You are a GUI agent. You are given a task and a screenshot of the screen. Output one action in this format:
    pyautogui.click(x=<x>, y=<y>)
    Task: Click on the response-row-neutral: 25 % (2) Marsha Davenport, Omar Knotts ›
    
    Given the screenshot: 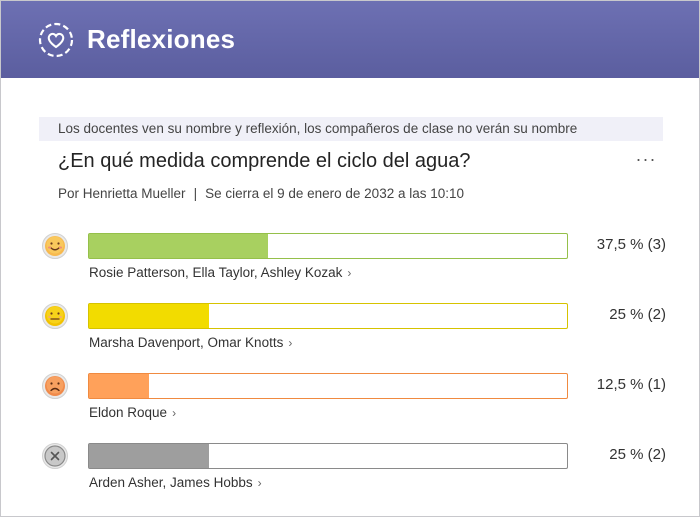 What is the action you would take?
    pyautogui.click(x=350, y=333)
    